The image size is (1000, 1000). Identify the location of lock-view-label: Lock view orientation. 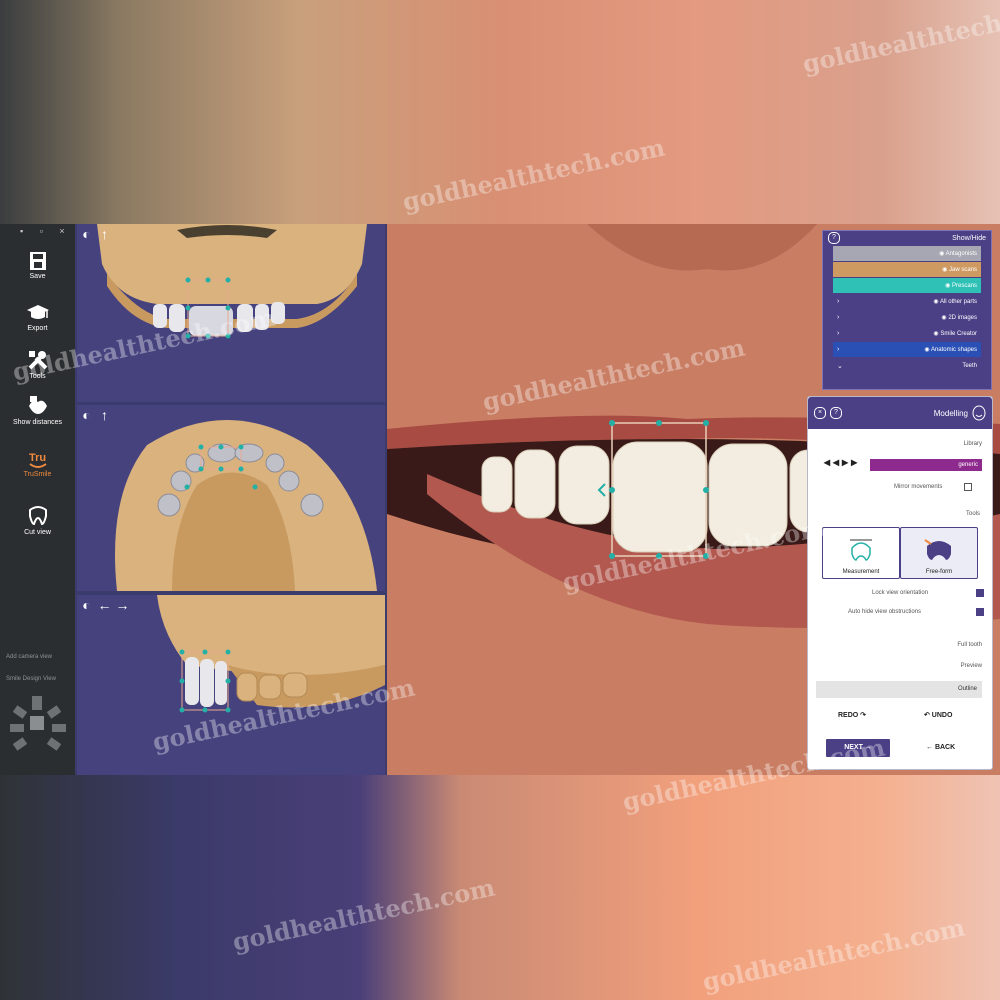
(900, 593).